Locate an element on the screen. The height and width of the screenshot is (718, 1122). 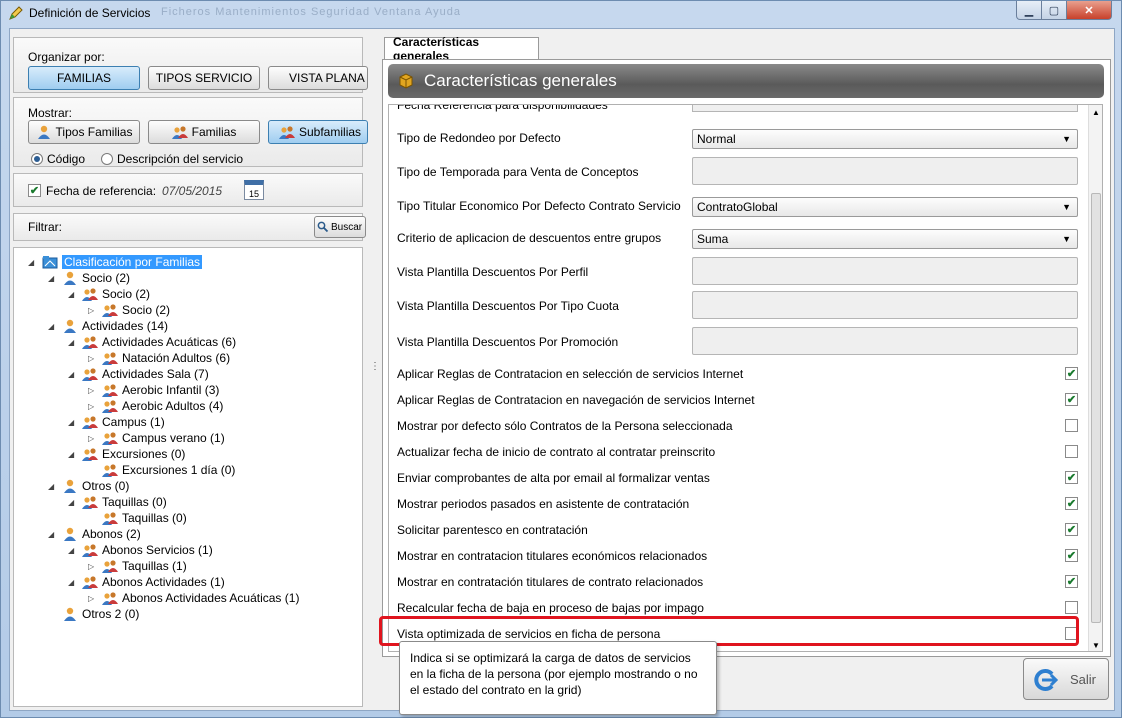
tree-node: ◢ Abonos Actividades (1) is located at coordinates (146, 582).